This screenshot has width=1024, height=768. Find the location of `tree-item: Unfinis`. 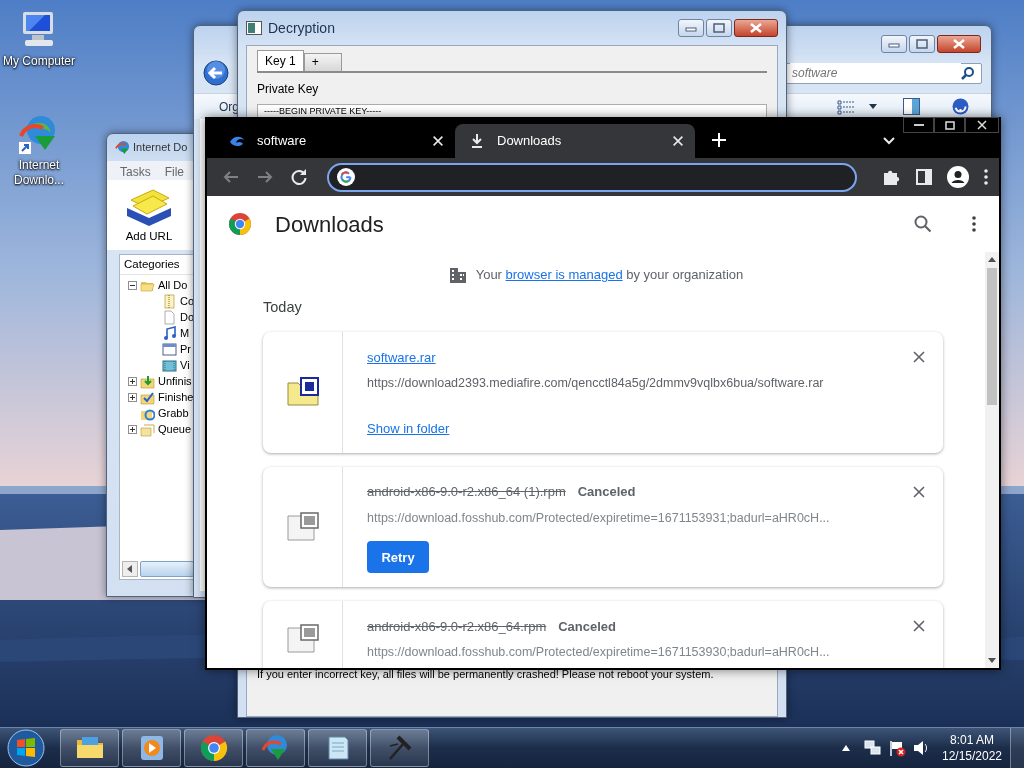

tree-item: Unfinis is located at coordinates (175, 381).